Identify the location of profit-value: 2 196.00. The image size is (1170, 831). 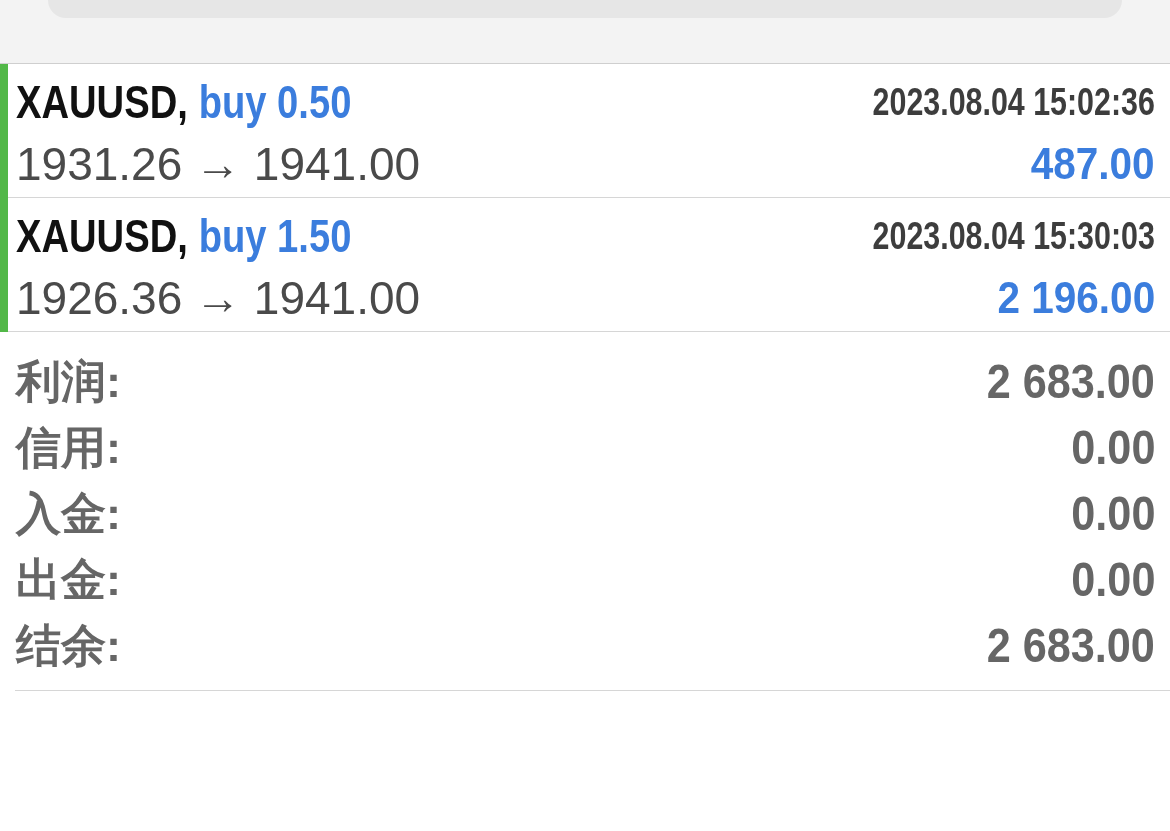
(1076, 298).